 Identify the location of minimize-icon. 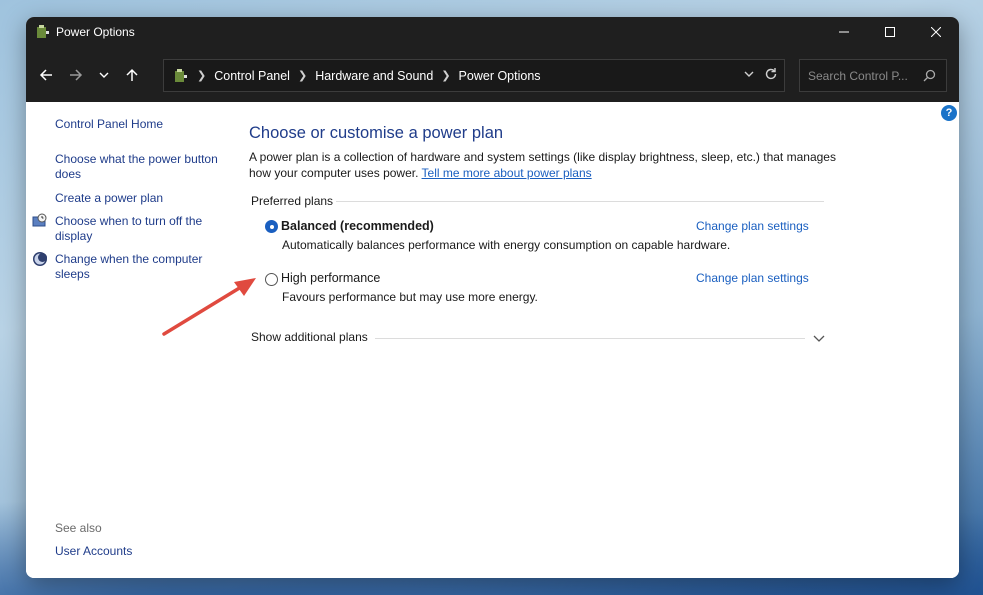
(844, 32).